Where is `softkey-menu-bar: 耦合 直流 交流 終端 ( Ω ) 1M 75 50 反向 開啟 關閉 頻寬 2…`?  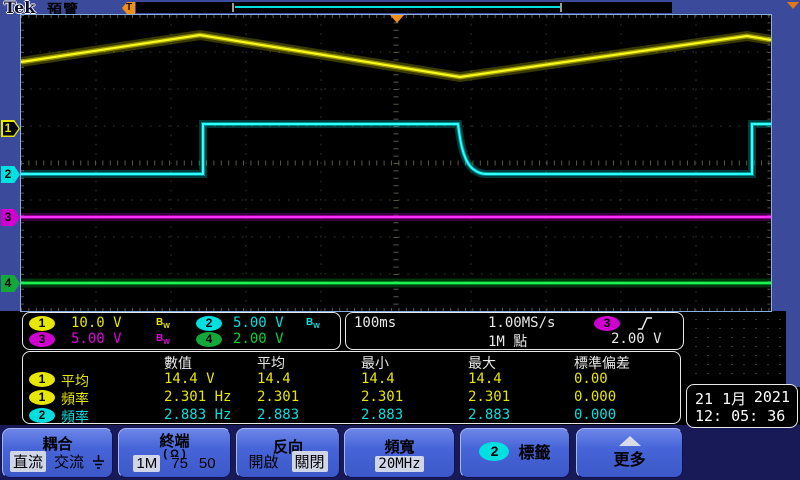 softkey-menu-bar: 耦合 直流 交流 終端 ( Ω ) 1M 75 50 反向 開啟 關閉 頻寬 2… is located at coordinates (400, 452).